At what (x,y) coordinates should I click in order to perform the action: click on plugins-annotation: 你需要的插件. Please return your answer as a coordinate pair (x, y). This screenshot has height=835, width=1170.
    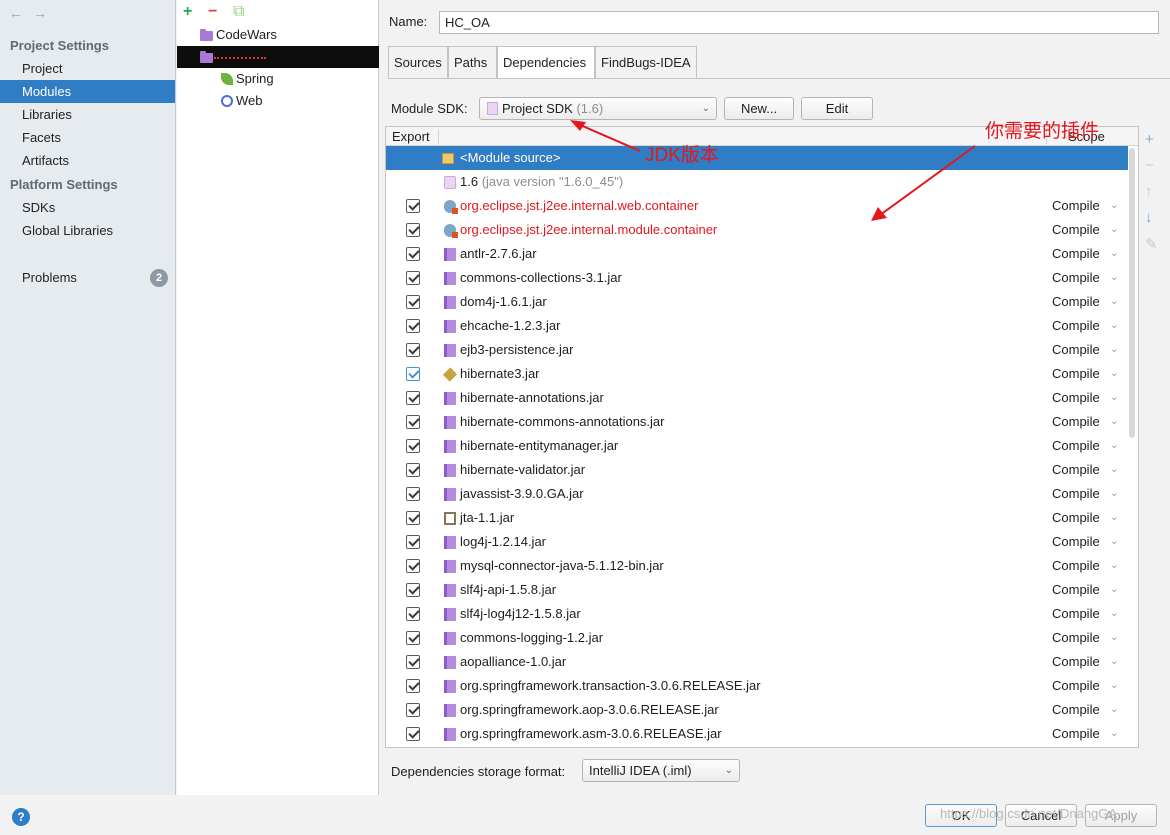
    Looking at the image, I should click on (1042, 131).